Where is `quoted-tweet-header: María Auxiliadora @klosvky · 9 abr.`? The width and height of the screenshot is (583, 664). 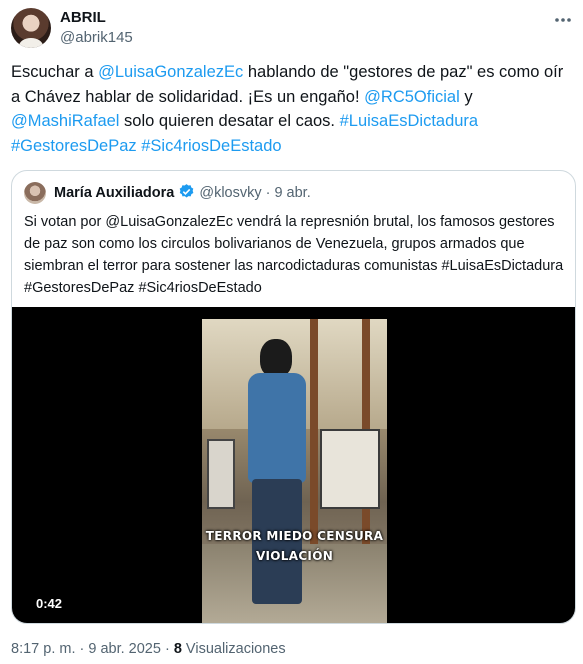 quoted-tweet-header: María Auxiliadora @klosvky · 9 abr. is located at coordinates (167, 193).